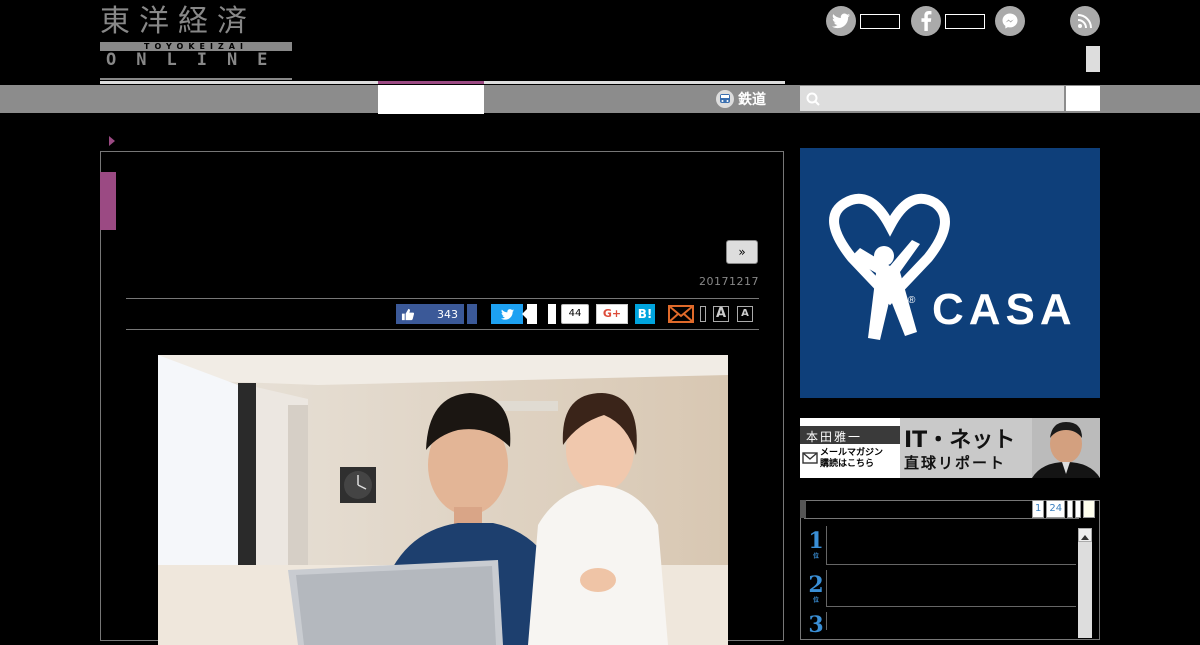  What do you see at coordinates (951, 606) in the screenshot?
I see `rank-2-separator` at bounding box center [951, 606].